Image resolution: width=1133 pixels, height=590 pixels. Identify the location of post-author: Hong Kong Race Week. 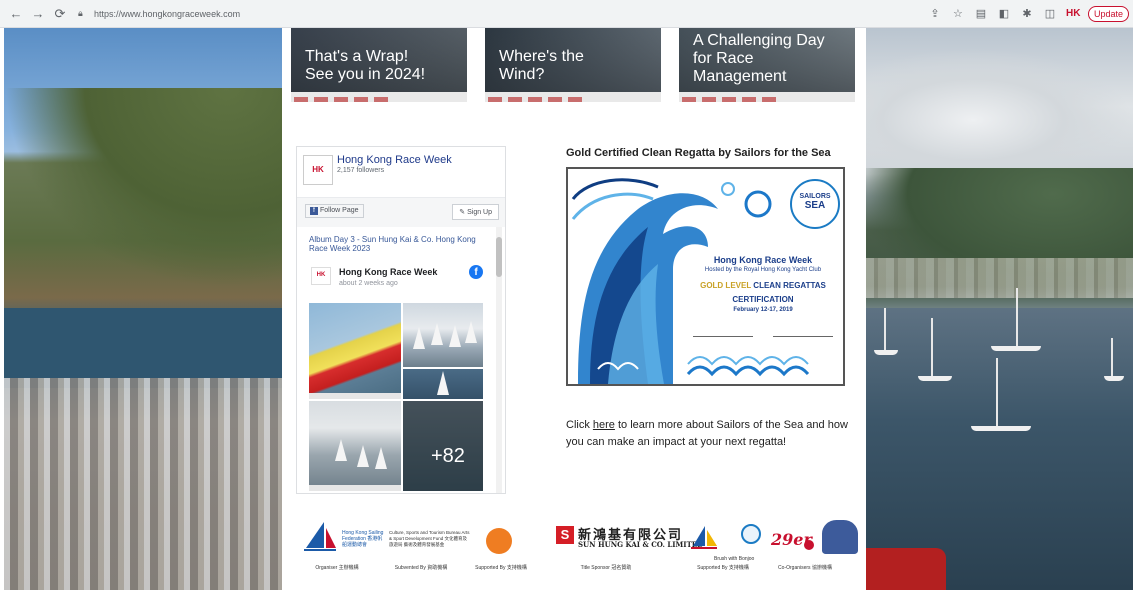
(388, 272).